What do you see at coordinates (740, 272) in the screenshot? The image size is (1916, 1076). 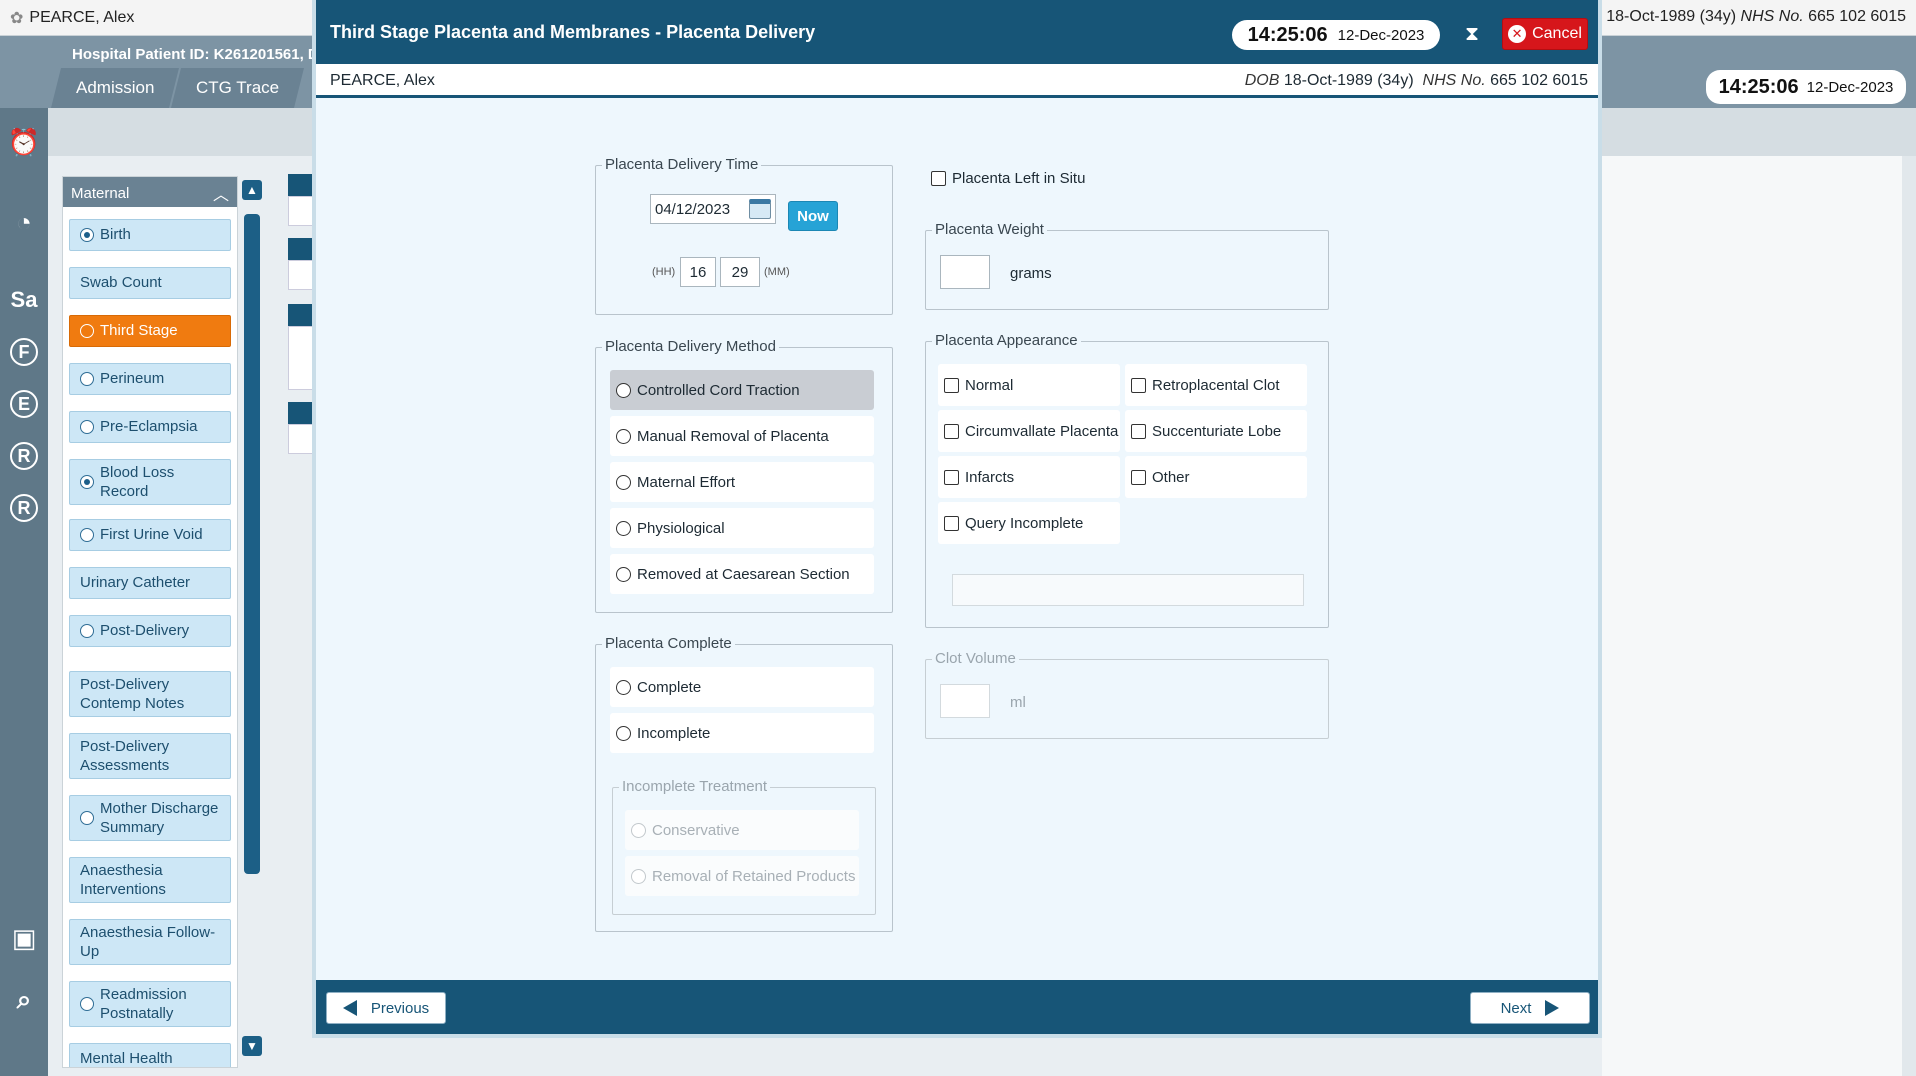 I see `minutes-field: 29` at bounding box center [740, 272].